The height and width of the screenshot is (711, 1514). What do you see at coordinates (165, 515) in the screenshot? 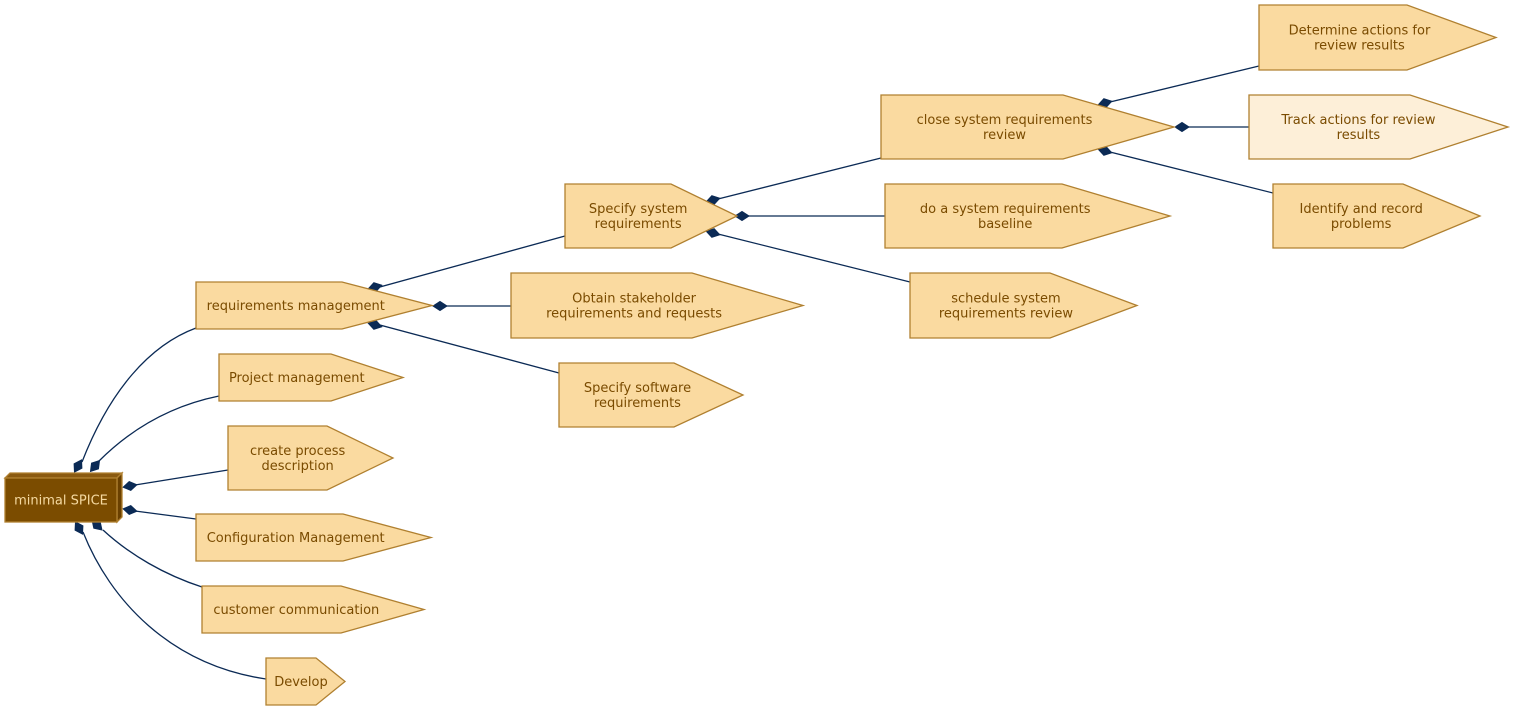
I see `edge-root-to-config-mgmt` at bounding box center [165, 515].